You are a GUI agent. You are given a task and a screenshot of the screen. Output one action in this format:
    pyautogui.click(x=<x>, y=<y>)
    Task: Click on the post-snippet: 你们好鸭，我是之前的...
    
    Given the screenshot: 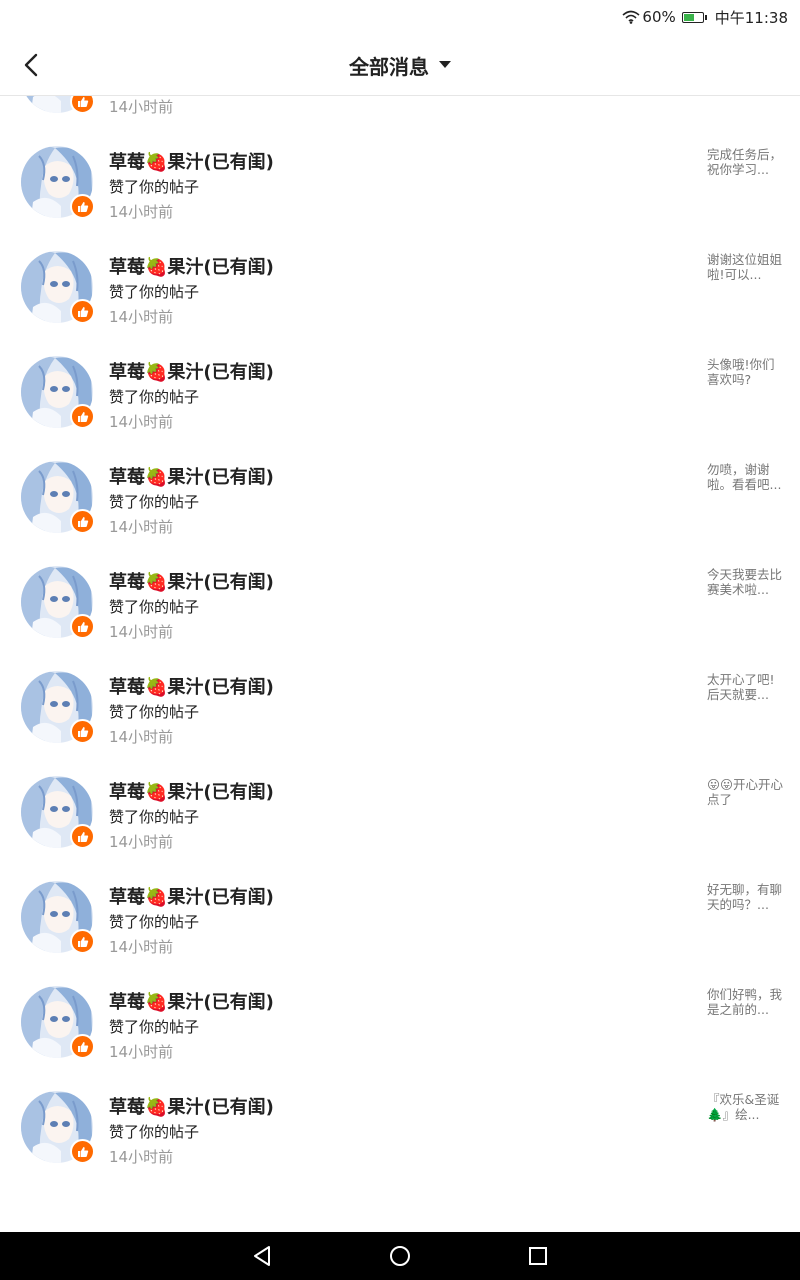 What is the action you would take?
    pyautogui.click(x=746, y=1002)
    